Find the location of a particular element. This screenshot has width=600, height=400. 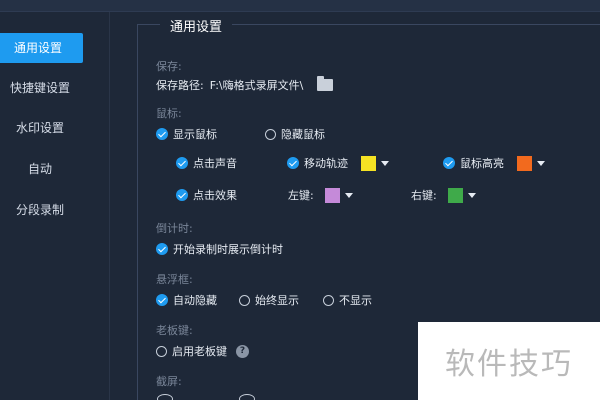

right-key-color-swatch is located at coordinates (455, 195).